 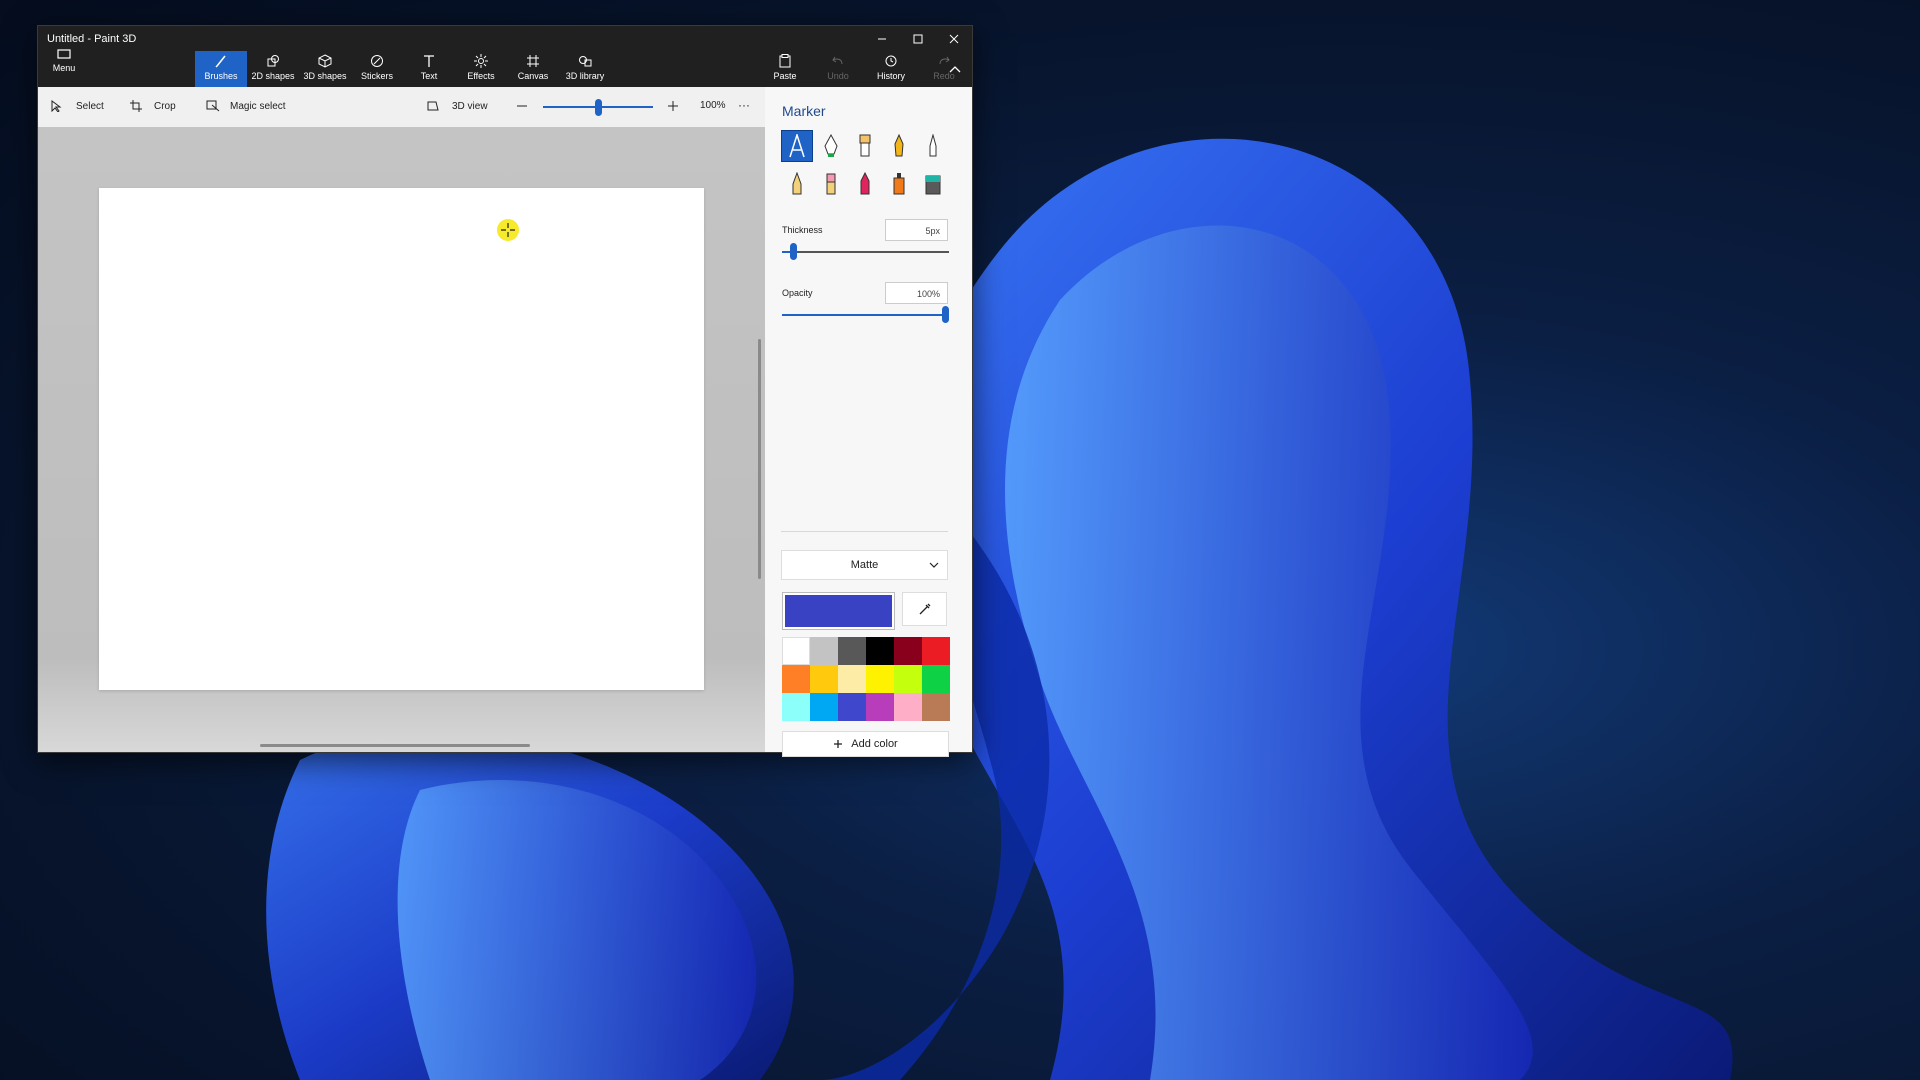 I want to click on crop-button: Crop, so click(x=153, y=106).